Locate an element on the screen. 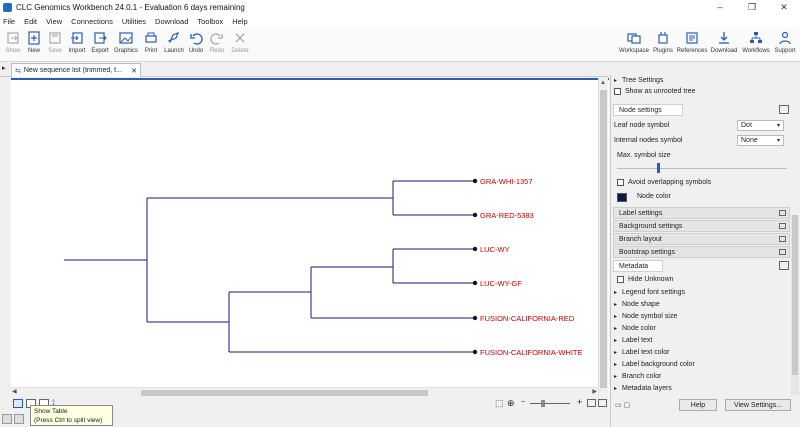  leaf-label: LUC-WY is located at coordinates (495, 249).